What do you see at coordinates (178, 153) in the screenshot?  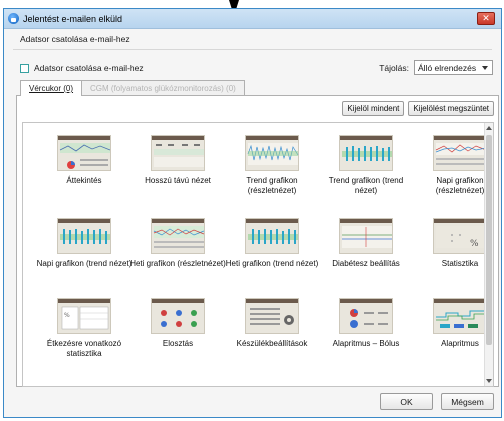 I see `long-term-report-icon` at bounding box center [178, 153].